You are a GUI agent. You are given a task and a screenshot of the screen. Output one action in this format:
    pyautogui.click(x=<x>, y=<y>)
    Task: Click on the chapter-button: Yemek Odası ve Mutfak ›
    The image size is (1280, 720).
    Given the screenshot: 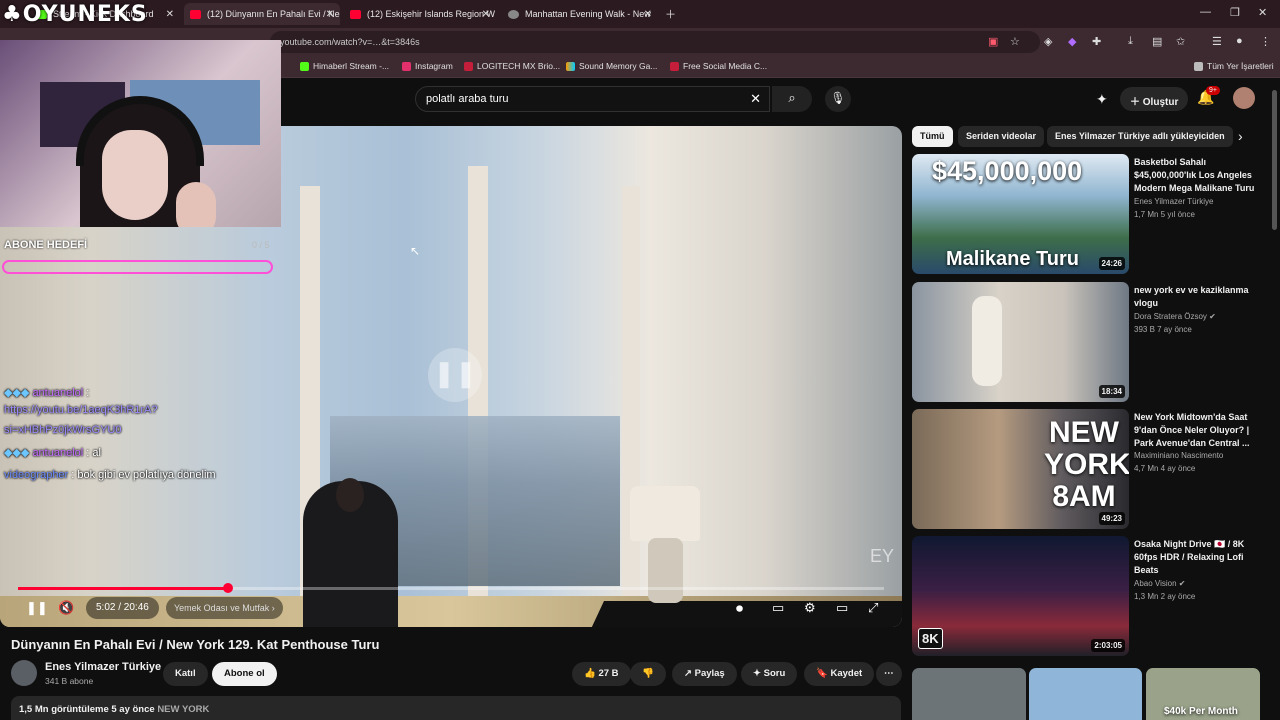 What is the action you would take?
    pyautogui.click(x=224, y=608)
    